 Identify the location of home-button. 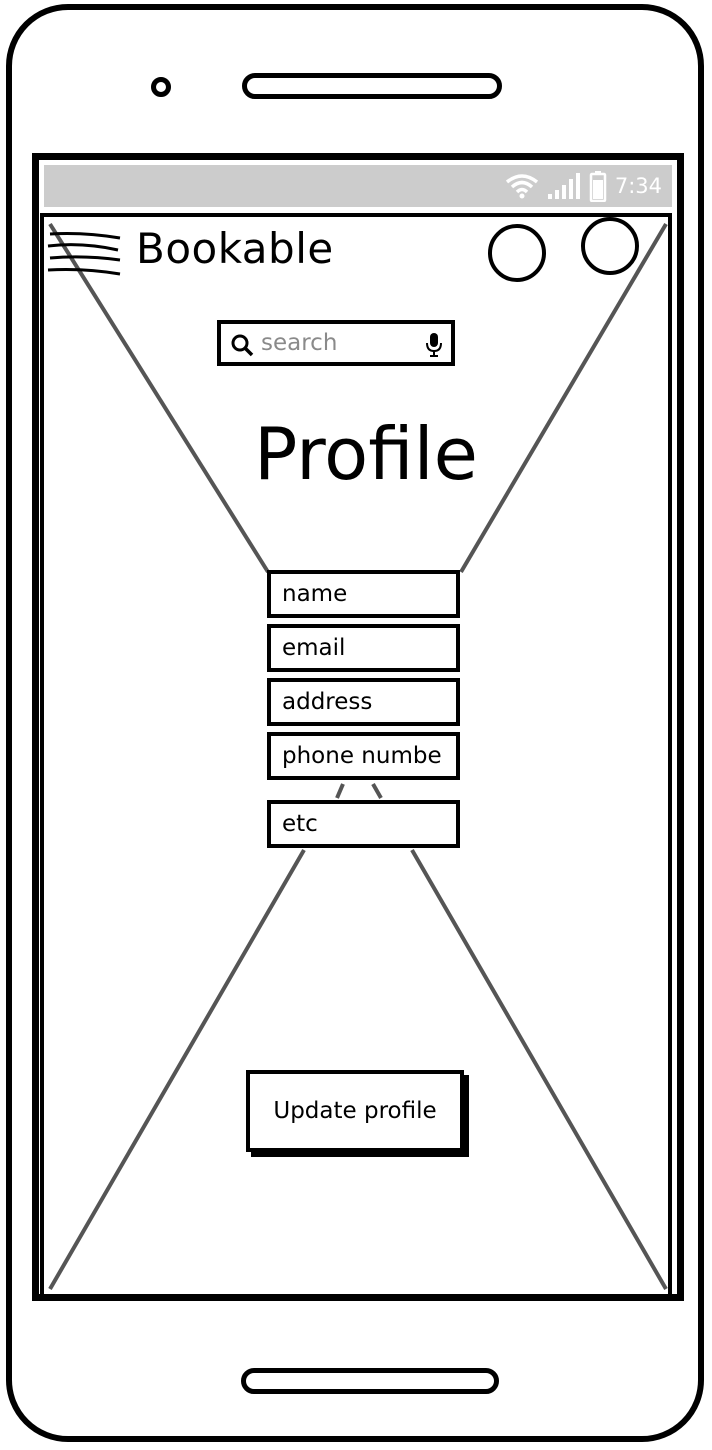
(370, 1381).